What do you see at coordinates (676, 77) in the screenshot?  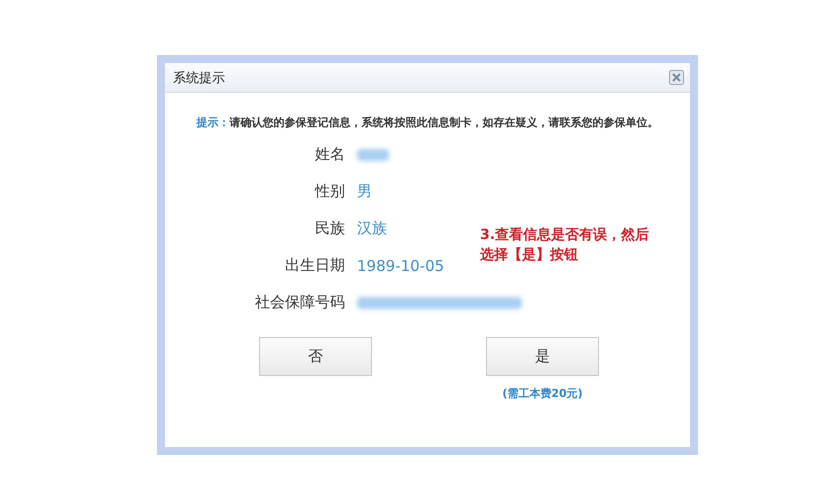 I see `close-icon` at bounding box center [676, 77].